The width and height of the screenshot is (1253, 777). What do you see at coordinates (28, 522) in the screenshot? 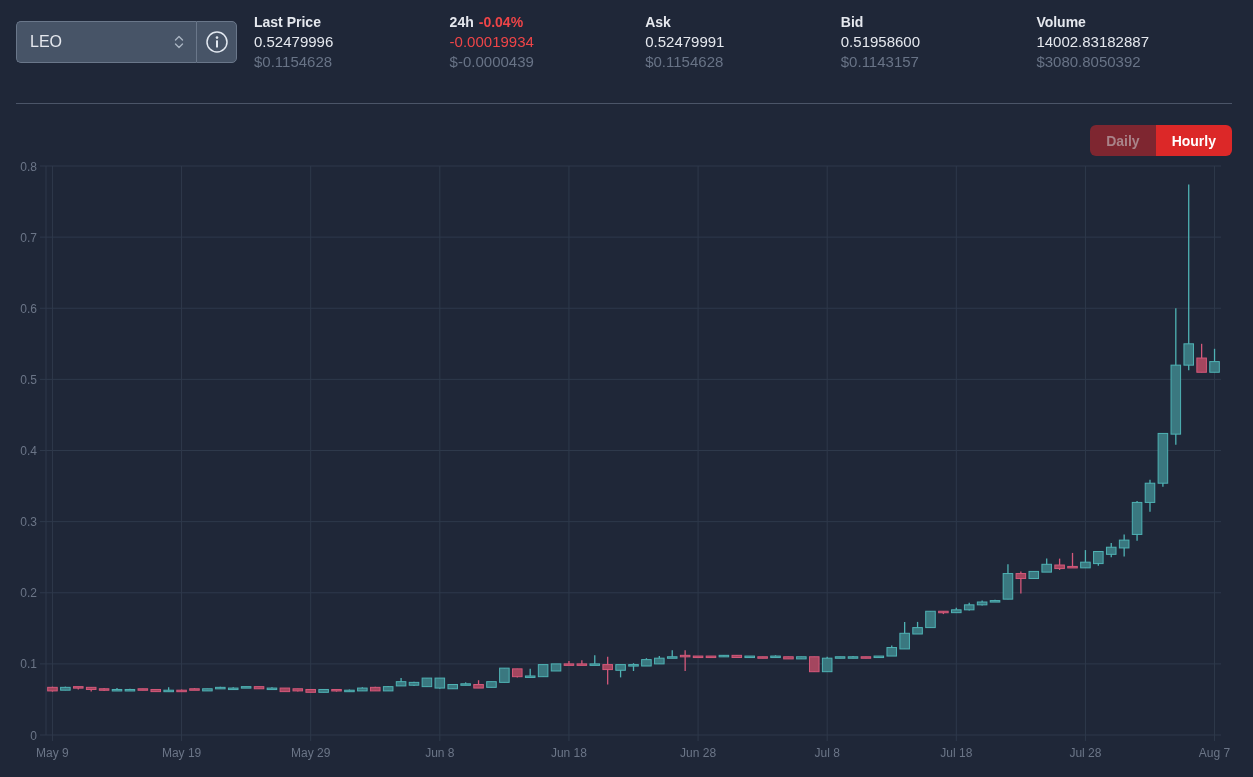
I see `y-axis-label: 0.3` at bounding box center [28, 522].